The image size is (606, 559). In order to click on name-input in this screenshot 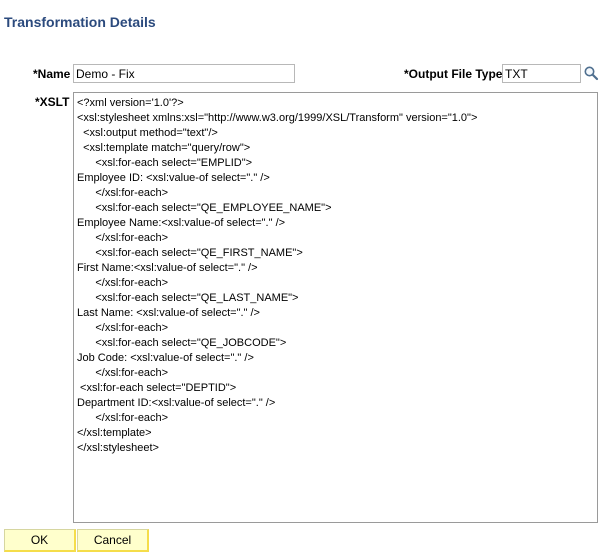, I will do `click(184, 73)`.